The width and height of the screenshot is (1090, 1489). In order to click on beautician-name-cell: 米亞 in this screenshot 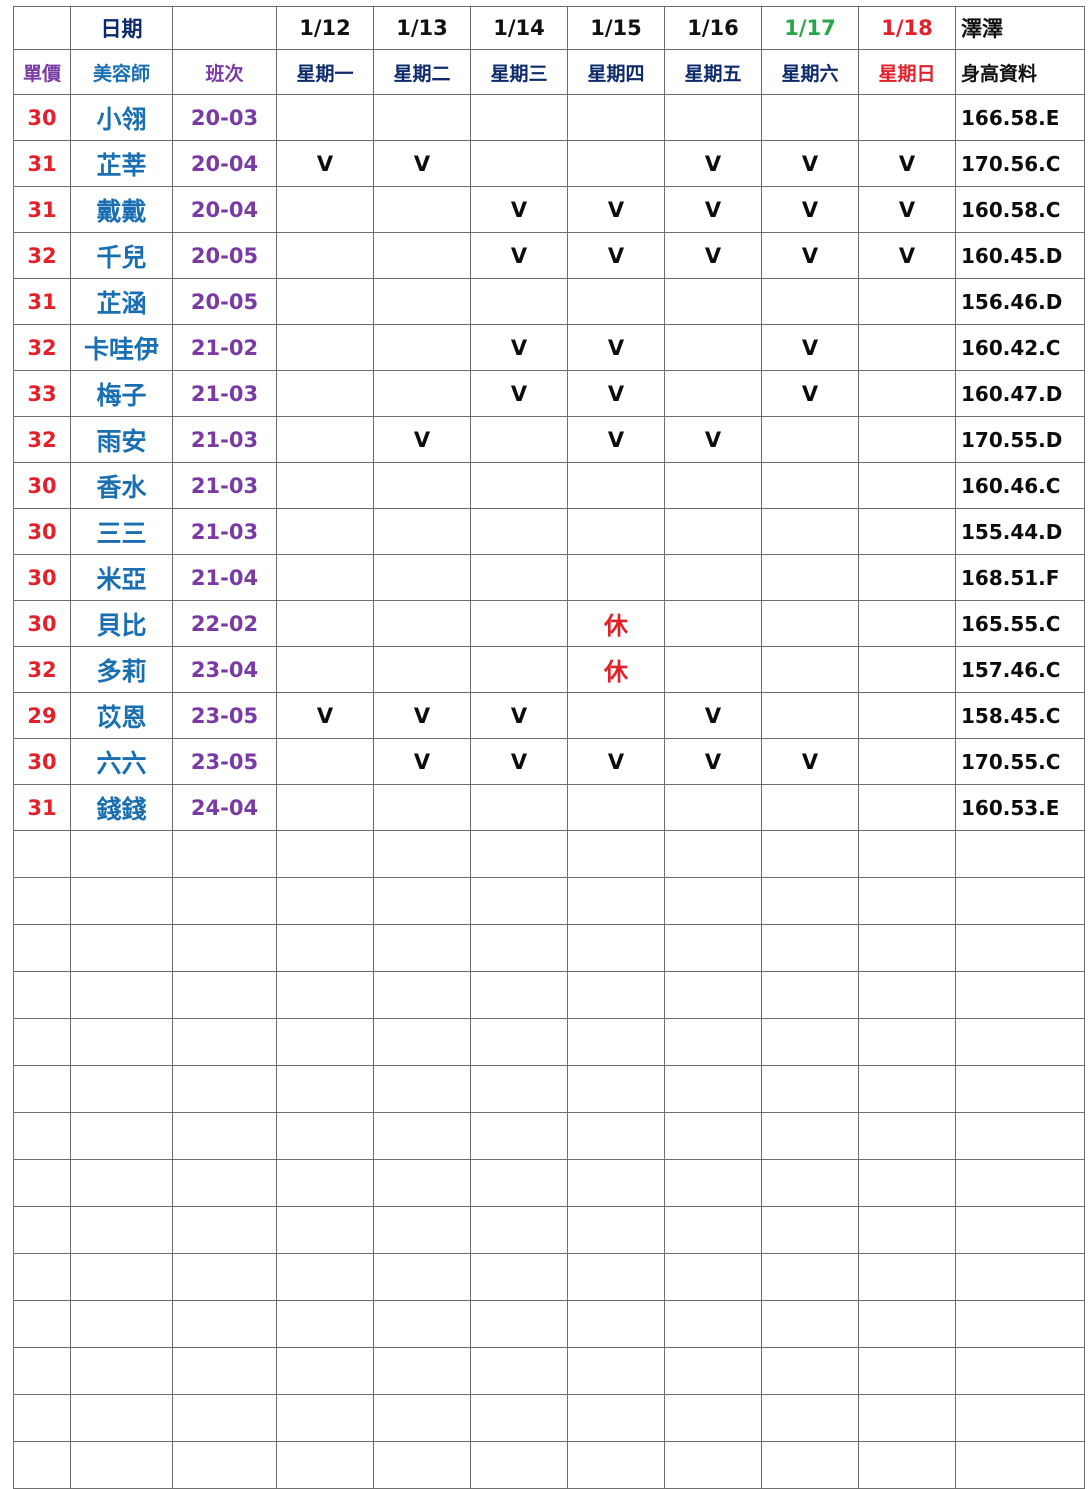, I will do `click(121, 577)`.